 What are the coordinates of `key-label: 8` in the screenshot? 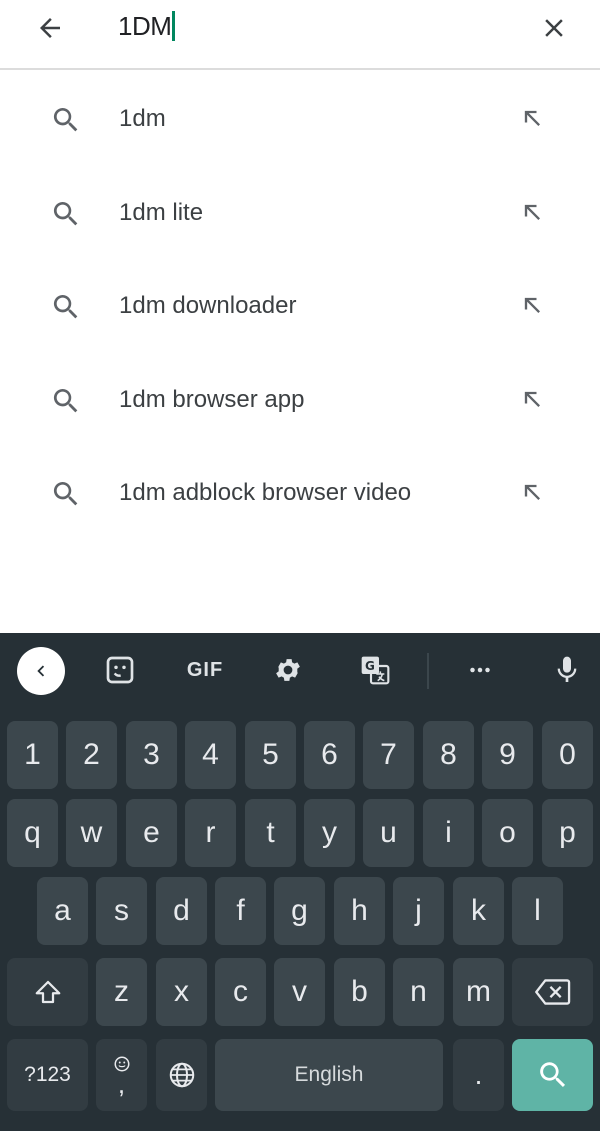 It's located at (448, 754).